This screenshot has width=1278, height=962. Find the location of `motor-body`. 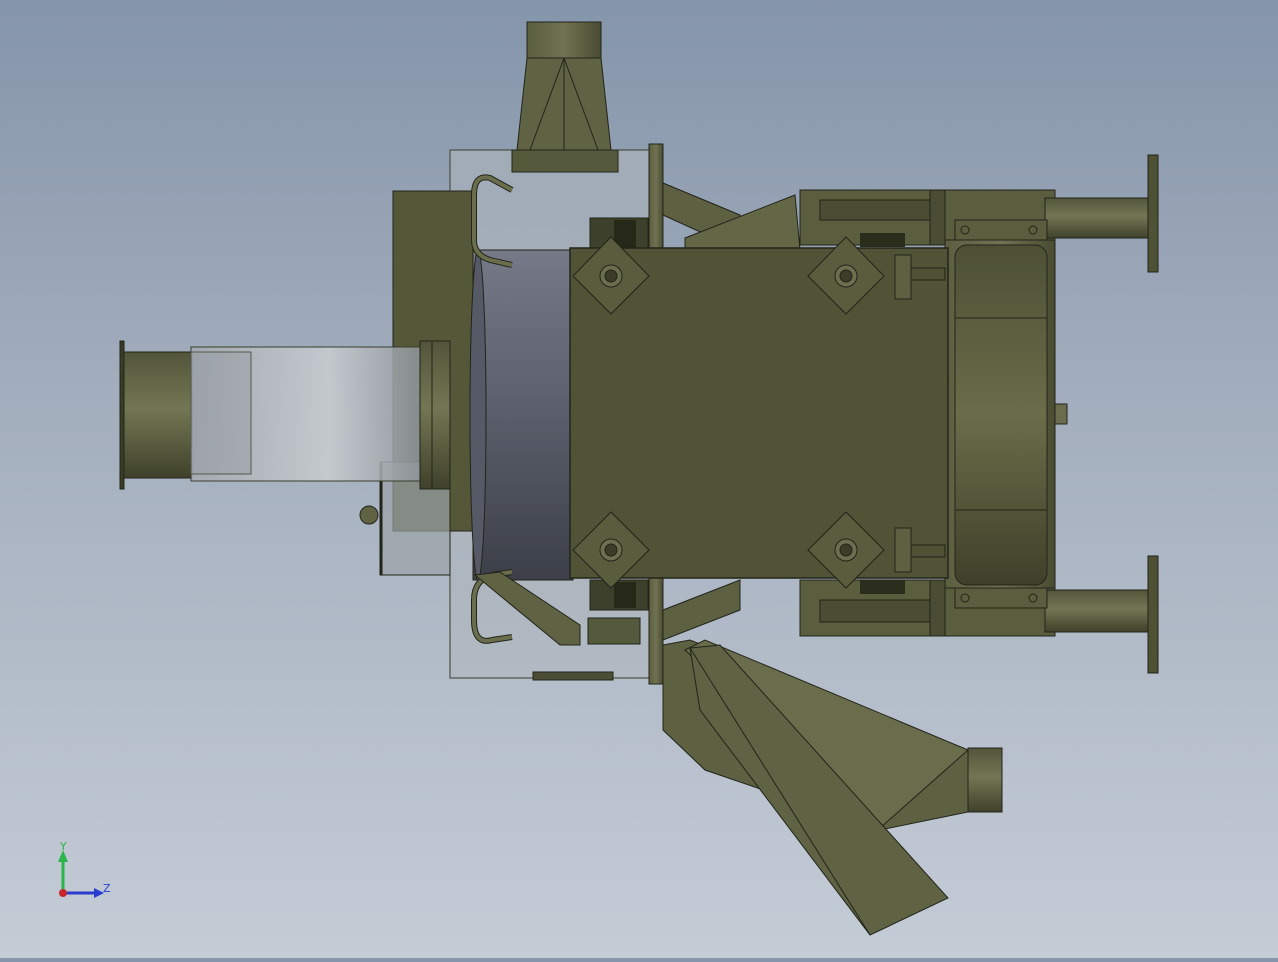

motor-body is located at coordinates (1006, 414).